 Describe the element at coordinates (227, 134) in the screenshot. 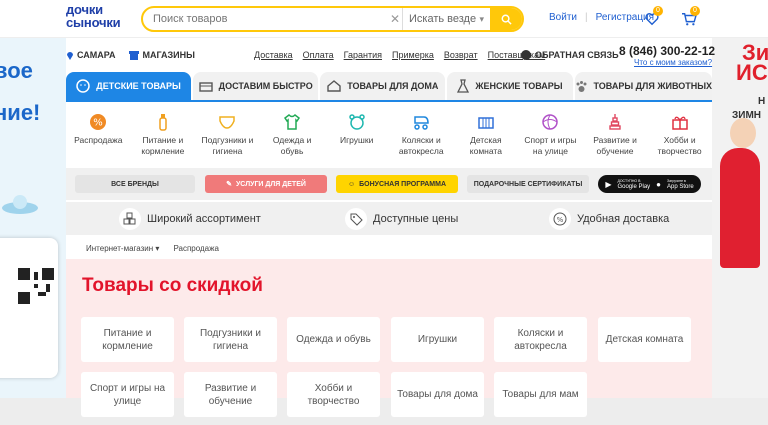

I see `category-diapers: Подгузники и гигиена` at that location.